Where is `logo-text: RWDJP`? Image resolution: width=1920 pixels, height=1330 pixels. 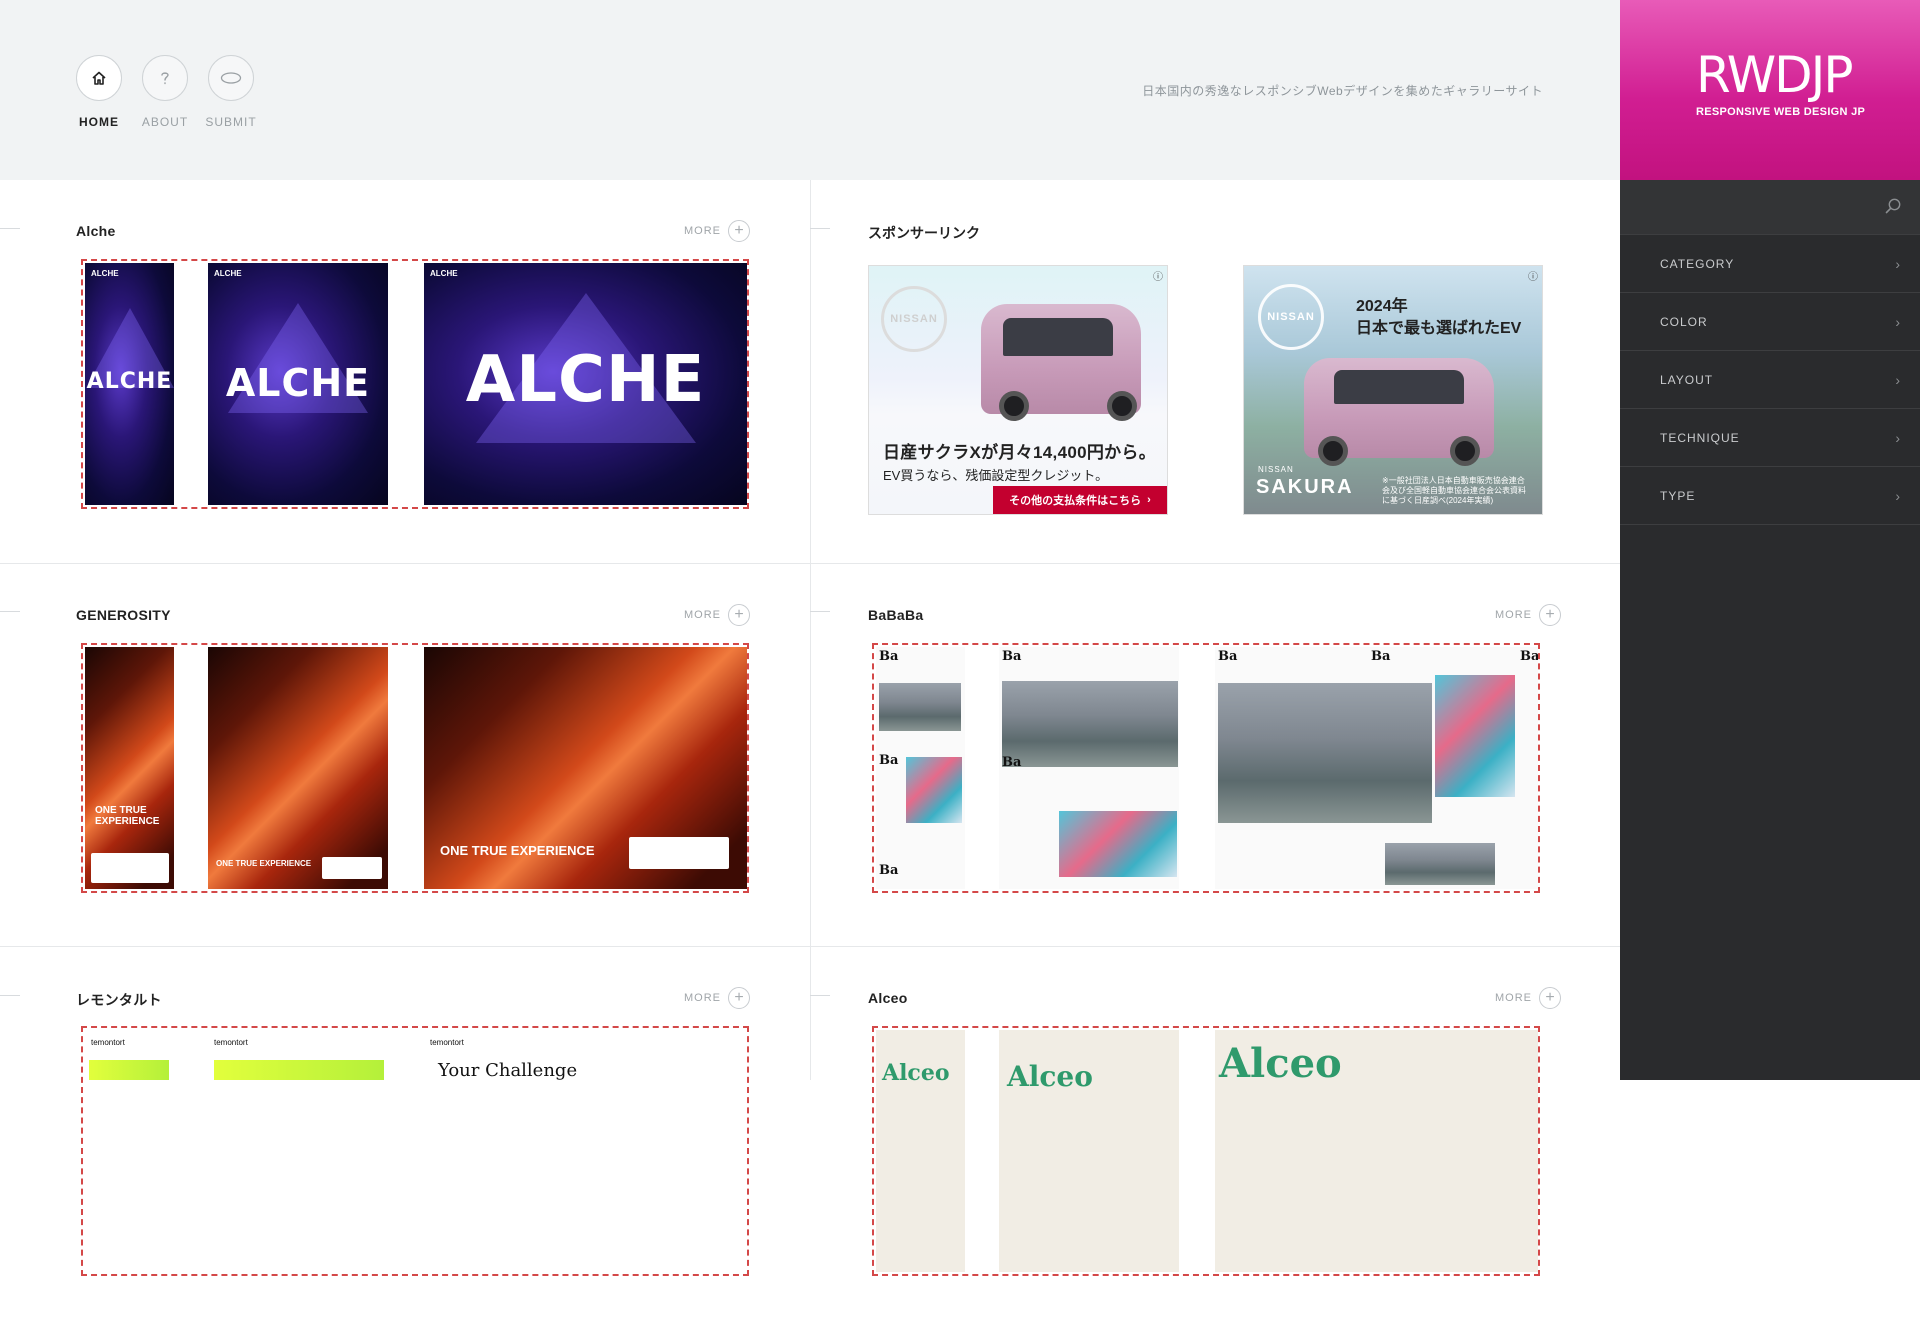 logo-text: RWDJP is located at coordinates (1775, 75).